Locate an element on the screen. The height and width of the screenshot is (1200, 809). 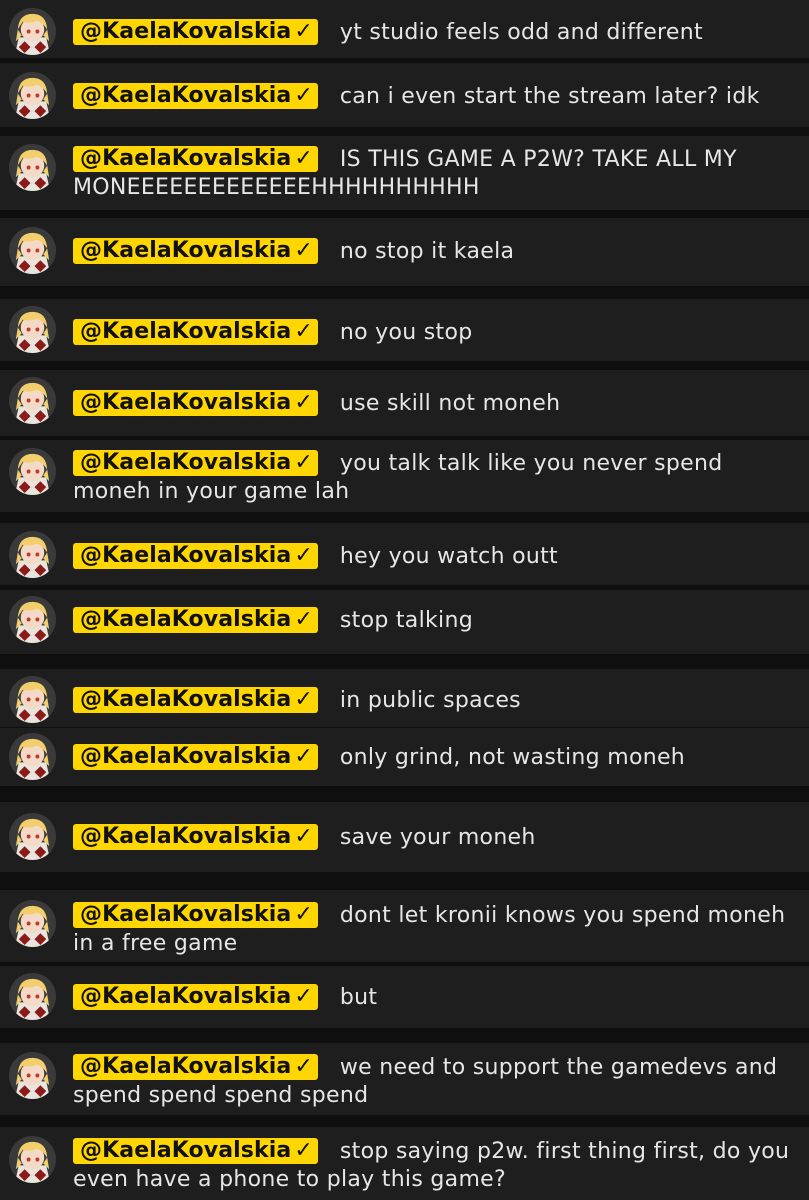
message-text: hey you watch outt is located at coordinates (448, 556).